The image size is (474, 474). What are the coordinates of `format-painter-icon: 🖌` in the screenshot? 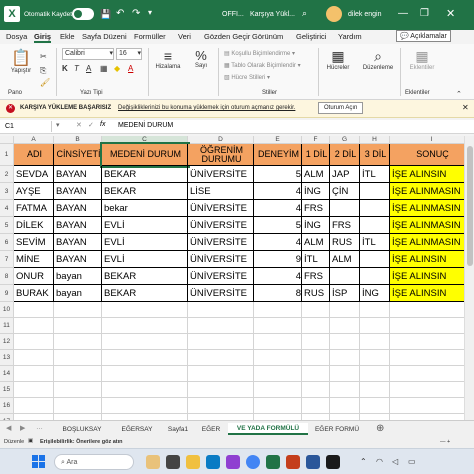 It's located at (45, 82).